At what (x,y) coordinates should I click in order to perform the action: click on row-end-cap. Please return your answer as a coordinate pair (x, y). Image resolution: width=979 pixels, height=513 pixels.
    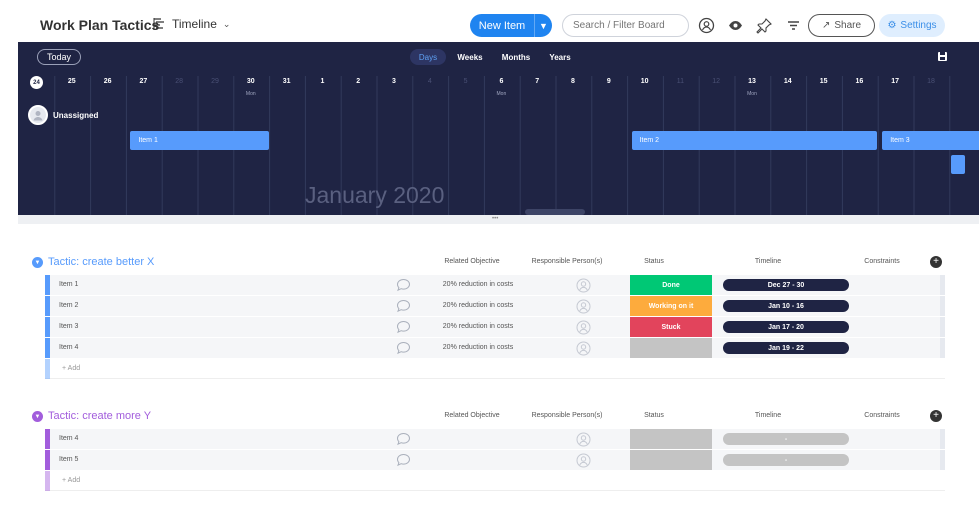
    Looking at the image, I should click on (942, 348).